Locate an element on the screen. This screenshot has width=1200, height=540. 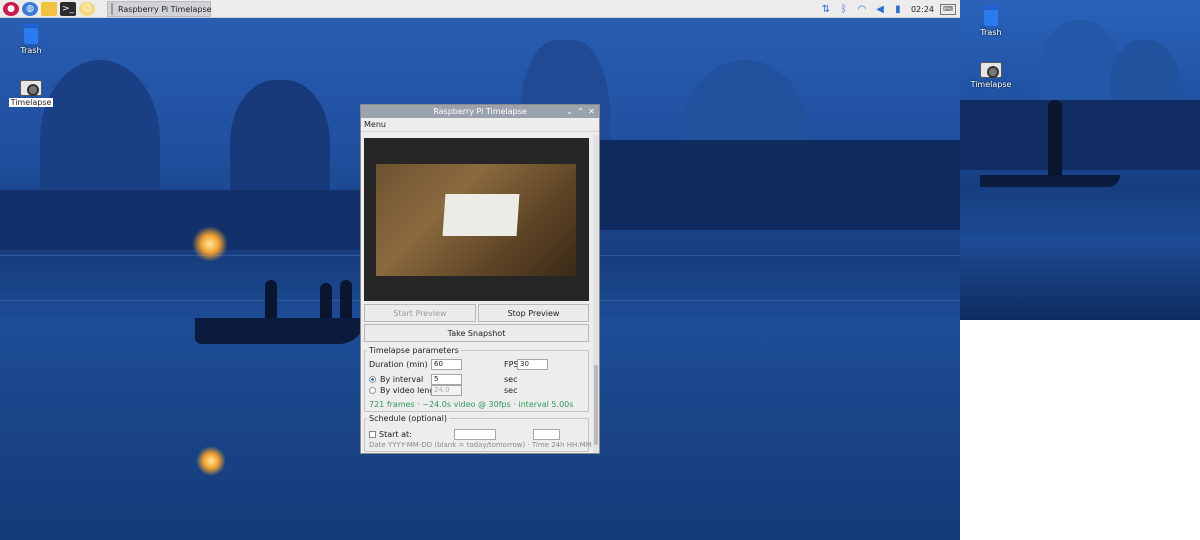
radio-unselected-icon is located at coordinates (372, 390).